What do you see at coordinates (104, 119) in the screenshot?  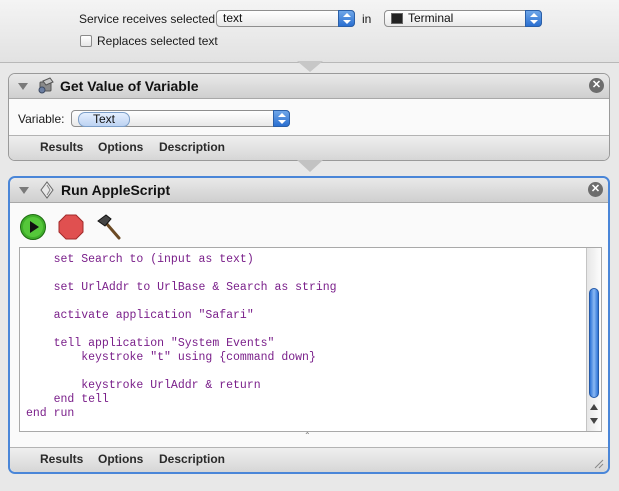 I see `variable-token: Text` at bounding box center [104, 119].